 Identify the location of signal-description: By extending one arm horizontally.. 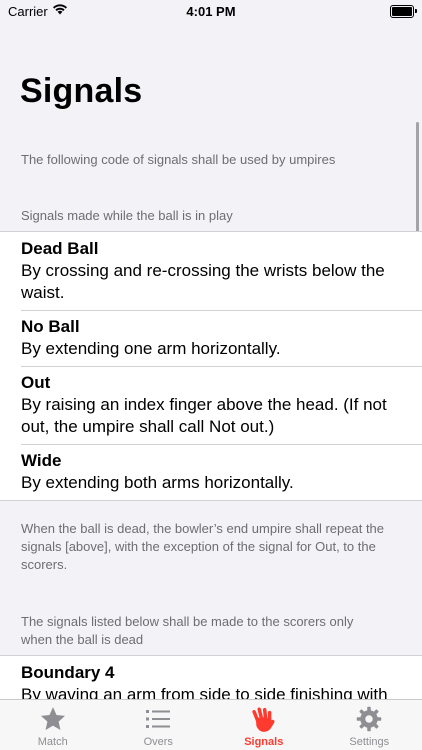
(151, 348).